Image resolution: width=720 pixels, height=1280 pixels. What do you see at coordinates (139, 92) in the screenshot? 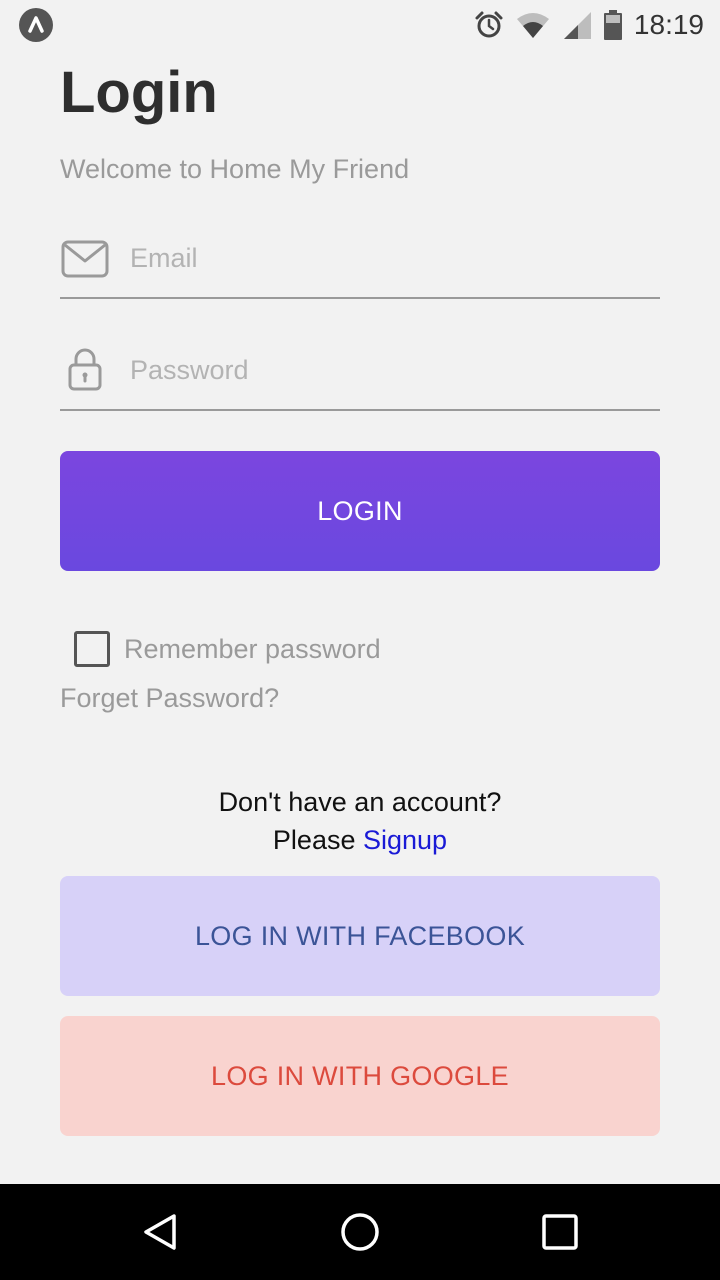
I see `page-title: Login` at bounding box center [139, 92].